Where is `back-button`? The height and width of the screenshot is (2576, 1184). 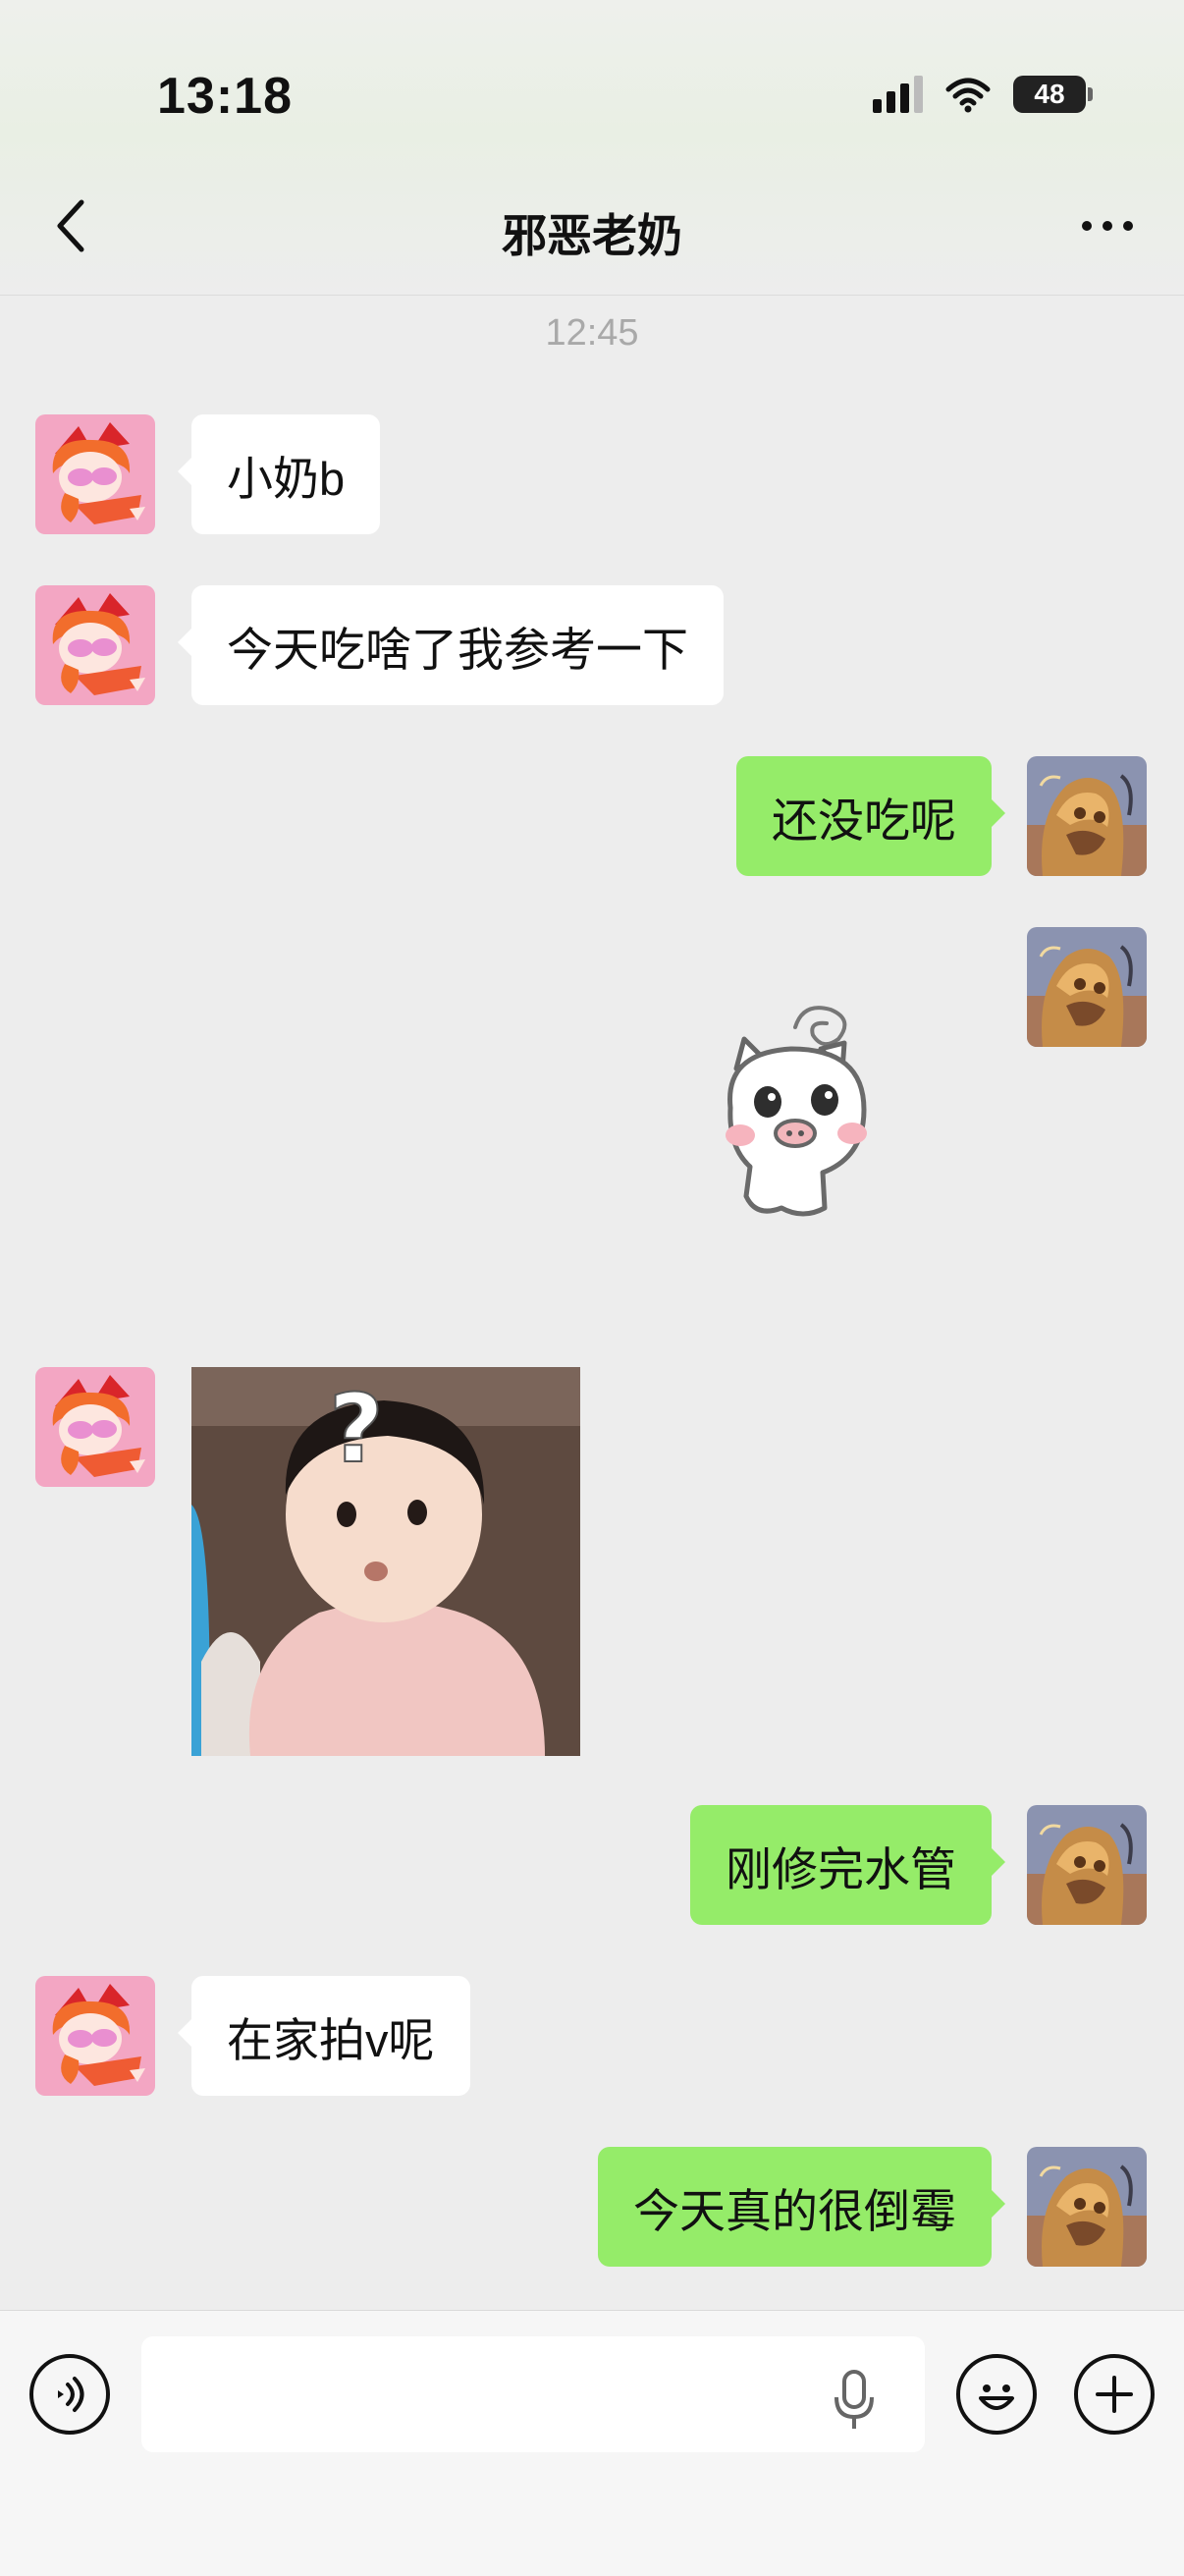 back-button is located at coordinates (70, 226).